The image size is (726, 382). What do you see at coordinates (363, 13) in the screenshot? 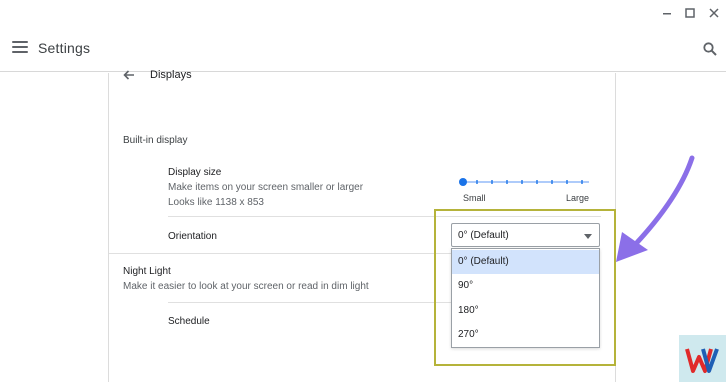
I see `window-title-bar` at bounding box center [363, 13].